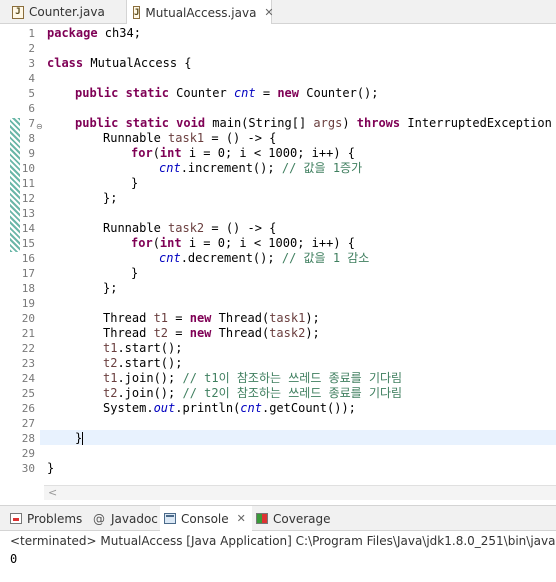  I want to click on code-line-3: class MutualAccess {, so click(119, 63).